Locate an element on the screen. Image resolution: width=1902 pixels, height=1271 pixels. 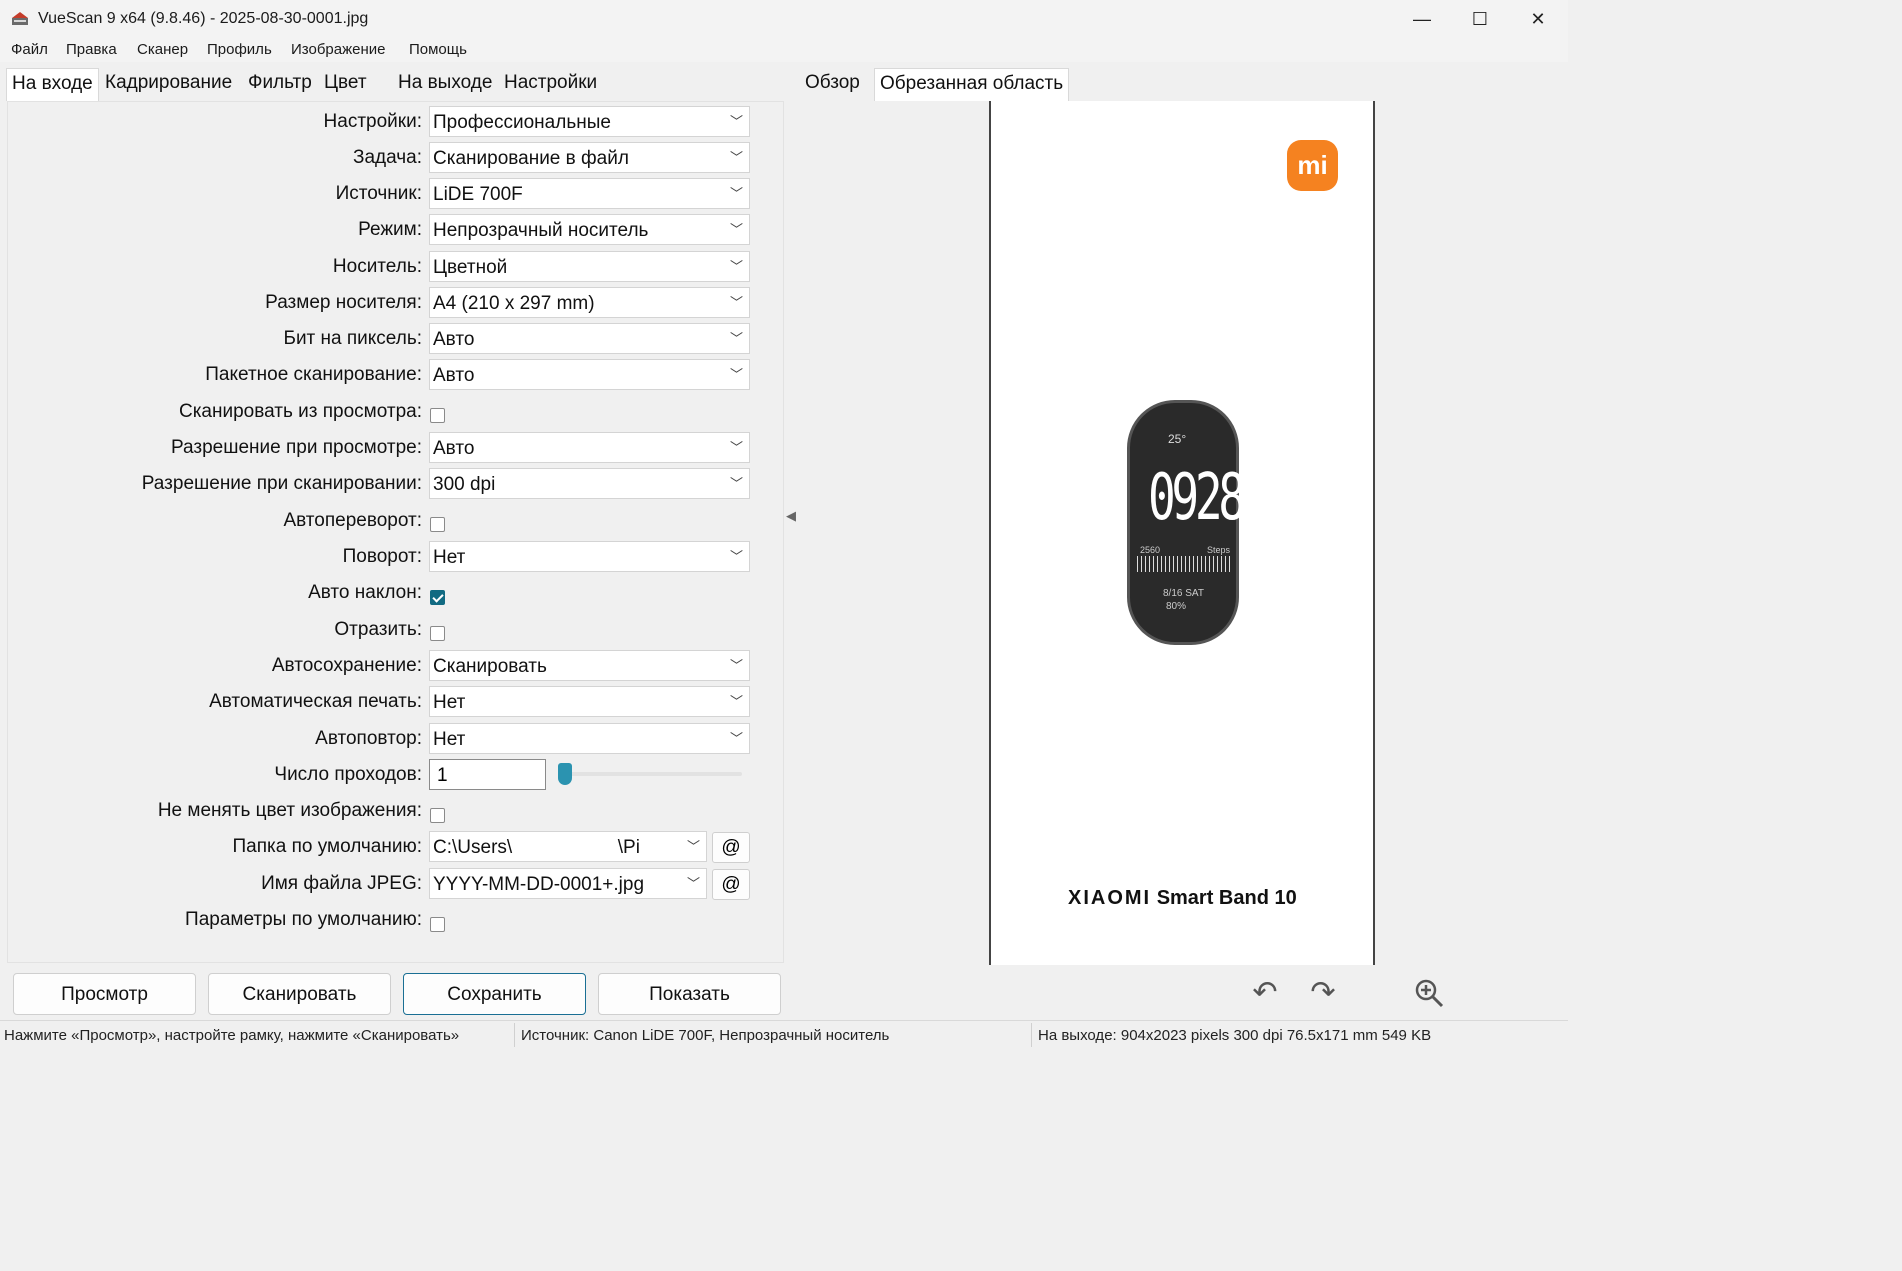
media-size-label: Размер носителя: is located at coordinates (343, 302).